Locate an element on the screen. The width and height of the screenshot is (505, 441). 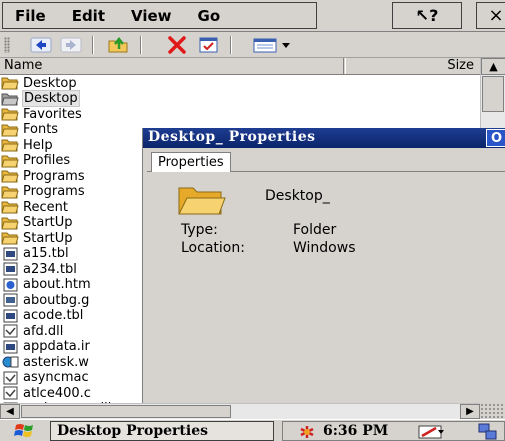
horizontal-scrollbar: ◀ ▶ is located at coordinates (240, 411).